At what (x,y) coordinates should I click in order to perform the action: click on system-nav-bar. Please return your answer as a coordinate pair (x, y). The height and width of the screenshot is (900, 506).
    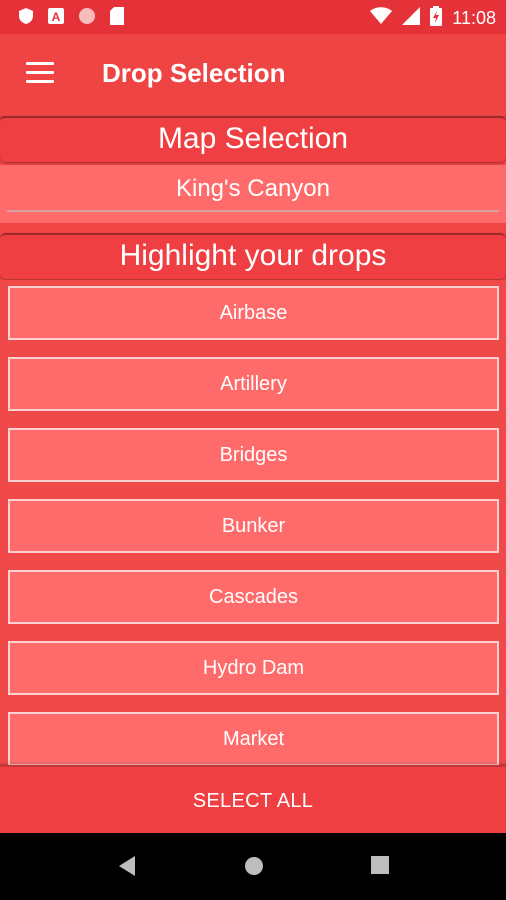
    Looking at the image, I should click on (253, 866).